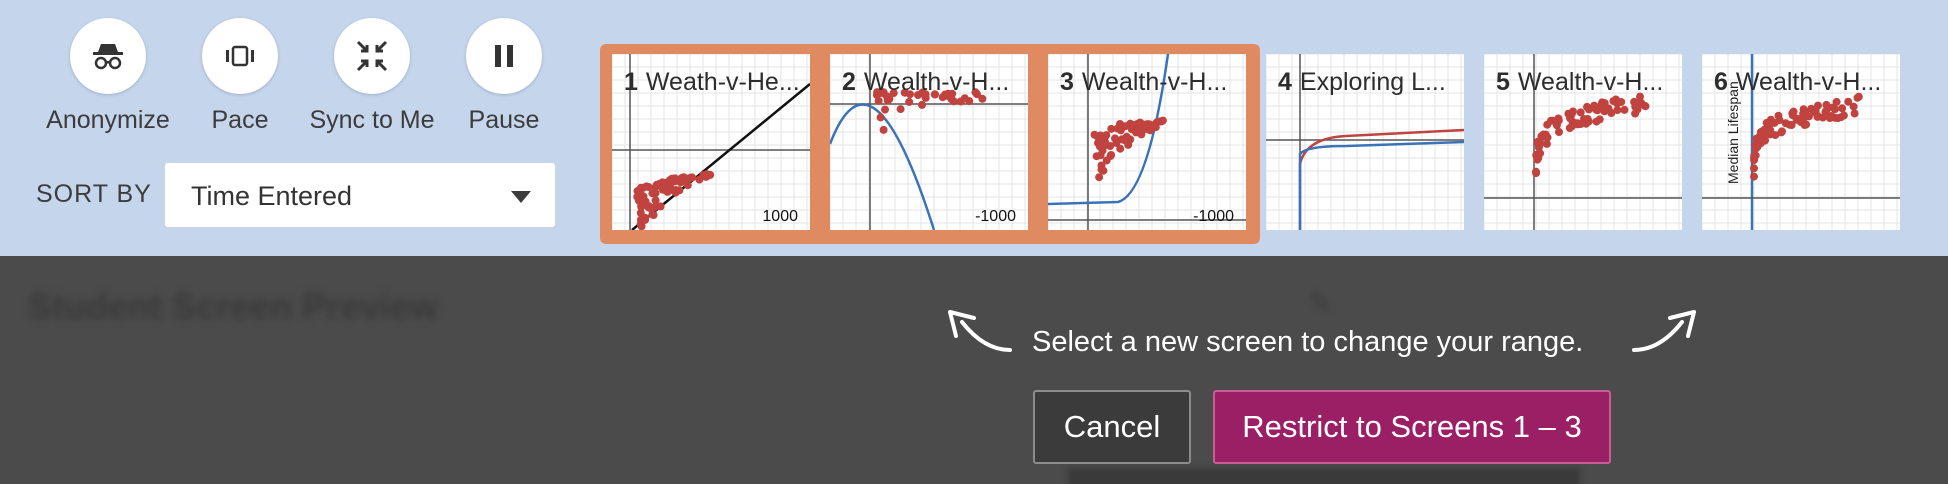 The image size is (1948, 484). Describe the element at coordinates (1112, 427) in the screenshot. I see `cancel-button: Cancel` at that location.